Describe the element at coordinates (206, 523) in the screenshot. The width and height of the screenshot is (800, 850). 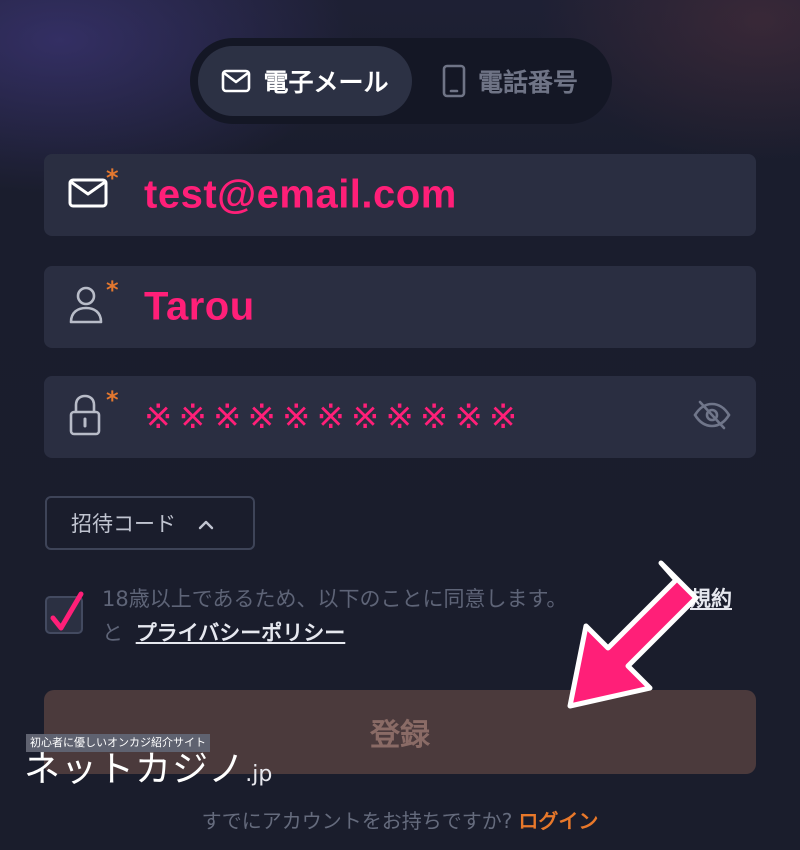
I see `chevron-up-icon` at that location.